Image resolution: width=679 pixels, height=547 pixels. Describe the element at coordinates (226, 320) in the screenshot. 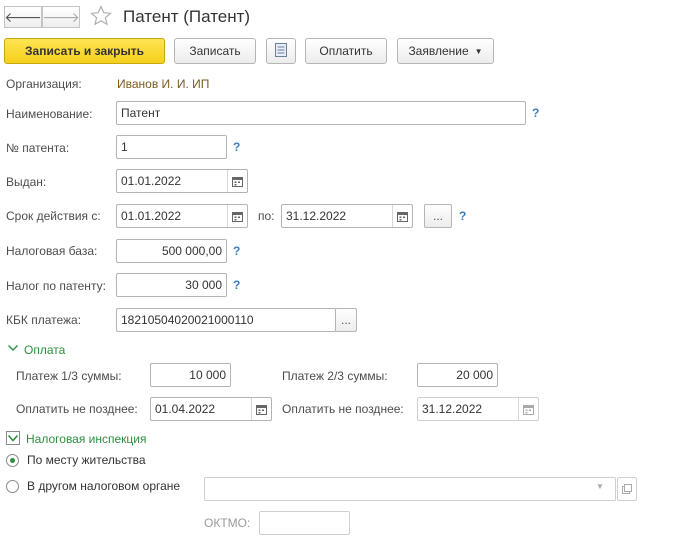

I see `kbk-field: 18210504020021000110` at that location.